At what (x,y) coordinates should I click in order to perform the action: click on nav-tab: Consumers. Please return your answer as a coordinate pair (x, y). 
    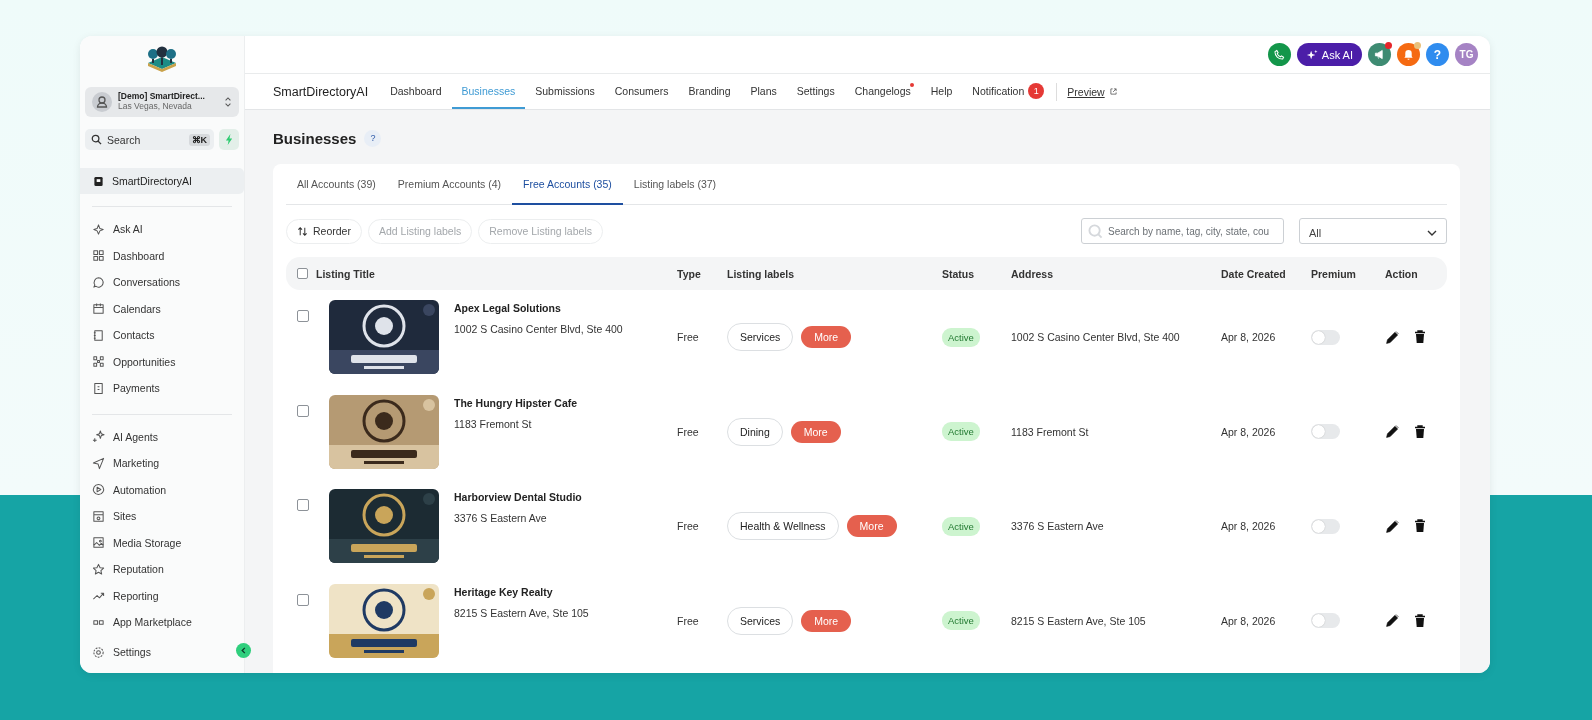
    Looking at the image, I should click on (641, 91).